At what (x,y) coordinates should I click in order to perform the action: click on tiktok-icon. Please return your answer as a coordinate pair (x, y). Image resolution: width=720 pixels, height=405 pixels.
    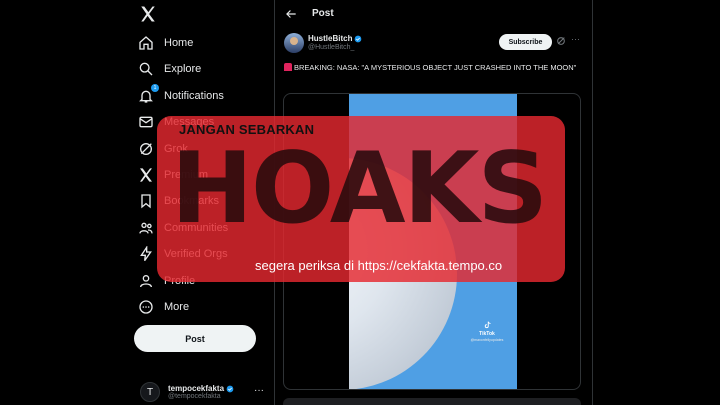
    Looking at the image, I should click on (487, 325).